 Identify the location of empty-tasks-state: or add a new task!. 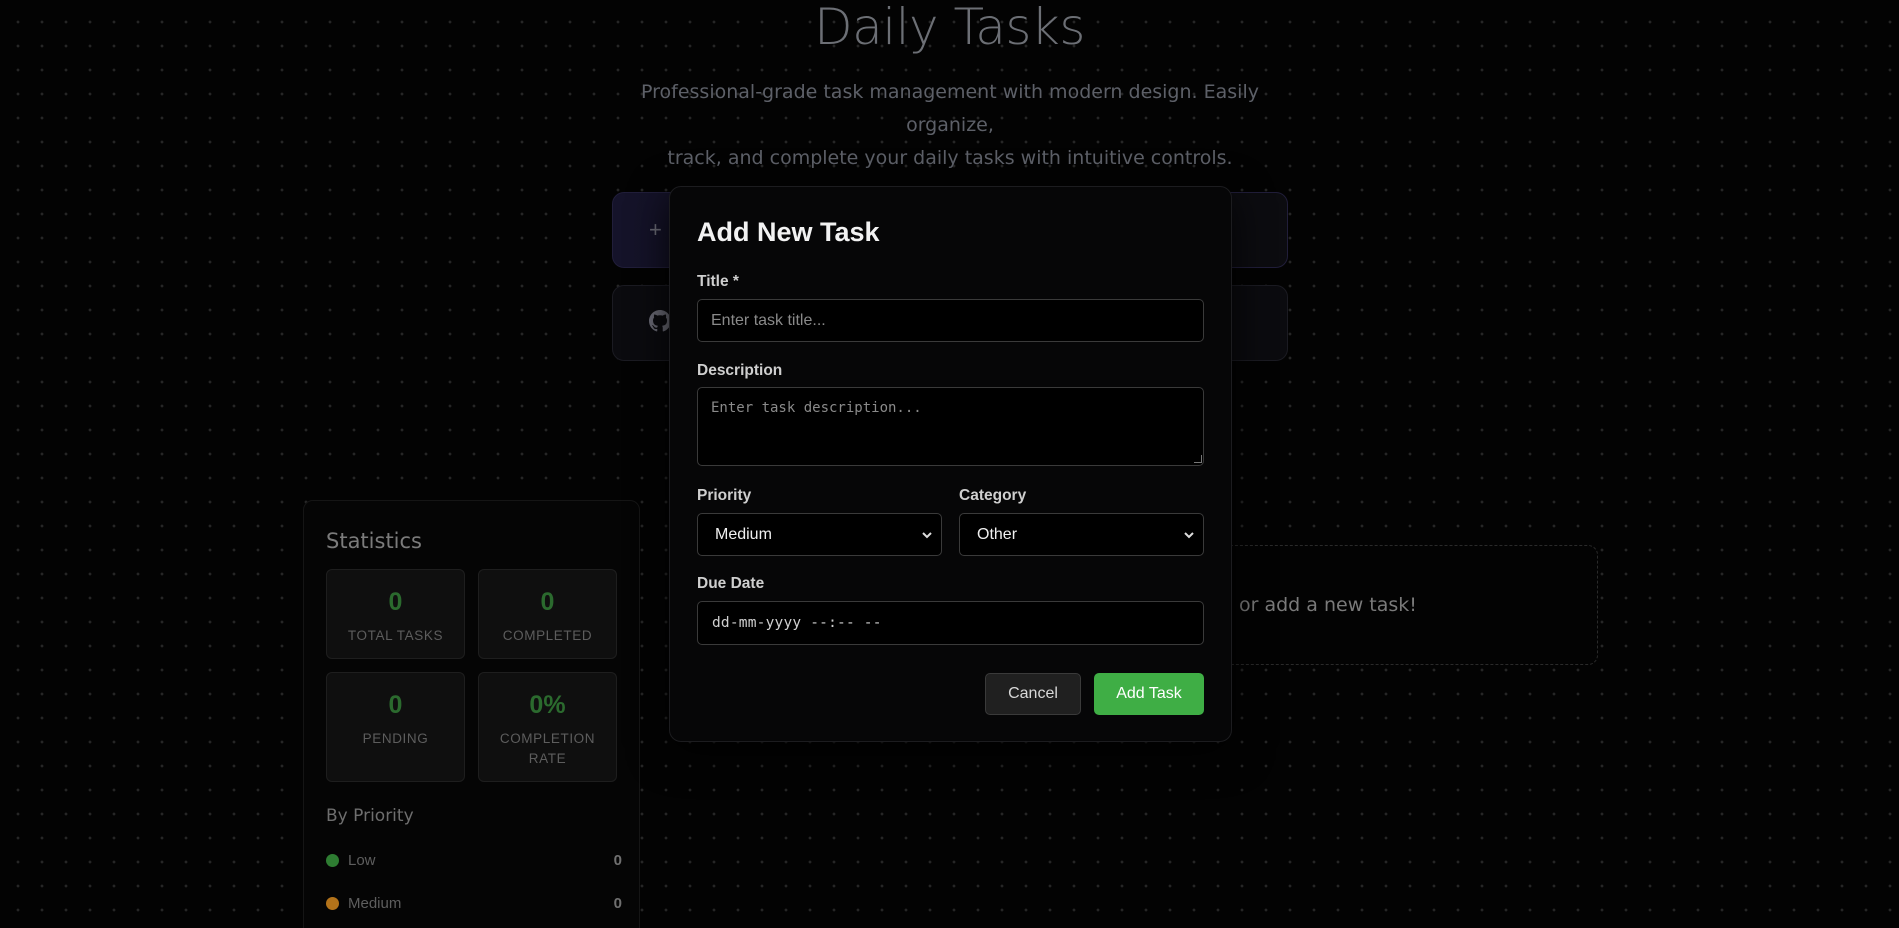
(1389, 605).